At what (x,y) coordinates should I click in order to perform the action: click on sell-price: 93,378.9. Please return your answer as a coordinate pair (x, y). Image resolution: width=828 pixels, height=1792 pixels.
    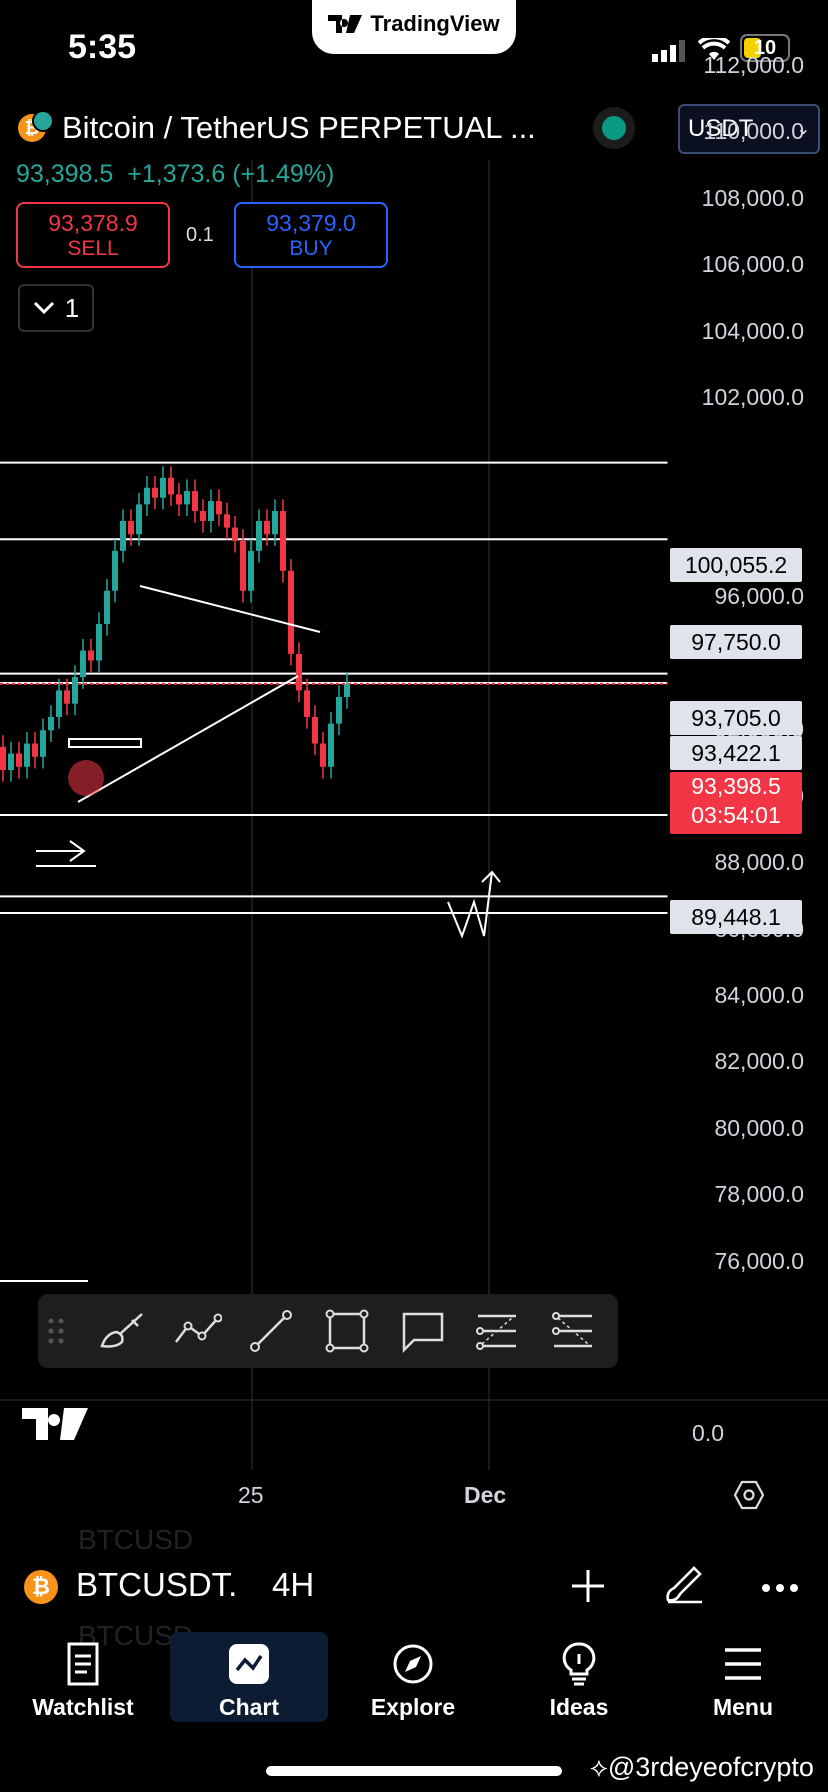
    Looking at the image, I should click on (93, 223).